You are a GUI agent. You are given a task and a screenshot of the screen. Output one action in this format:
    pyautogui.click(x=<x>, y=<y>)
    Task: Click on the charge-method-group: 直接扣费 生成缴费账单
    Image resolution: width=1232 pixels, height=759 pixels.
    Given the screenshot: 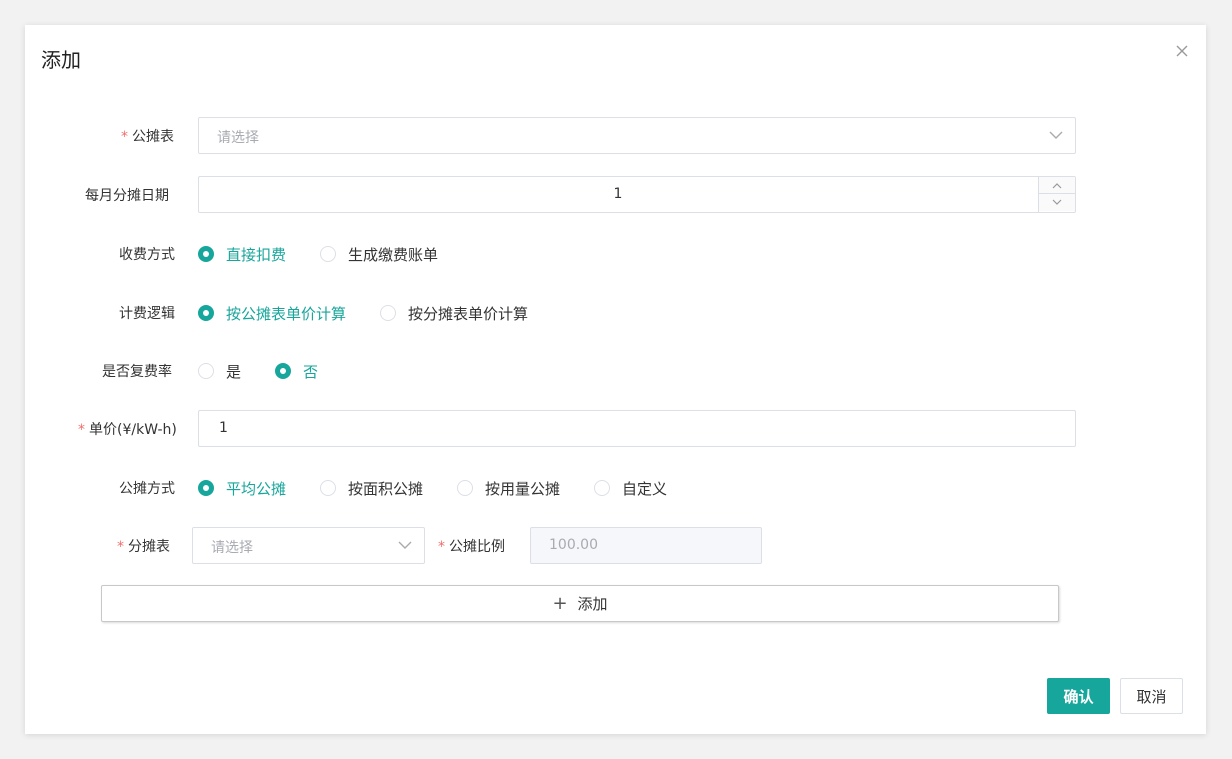 What is the action you would take?
    pyautogui.click(x=335, y=254)
    